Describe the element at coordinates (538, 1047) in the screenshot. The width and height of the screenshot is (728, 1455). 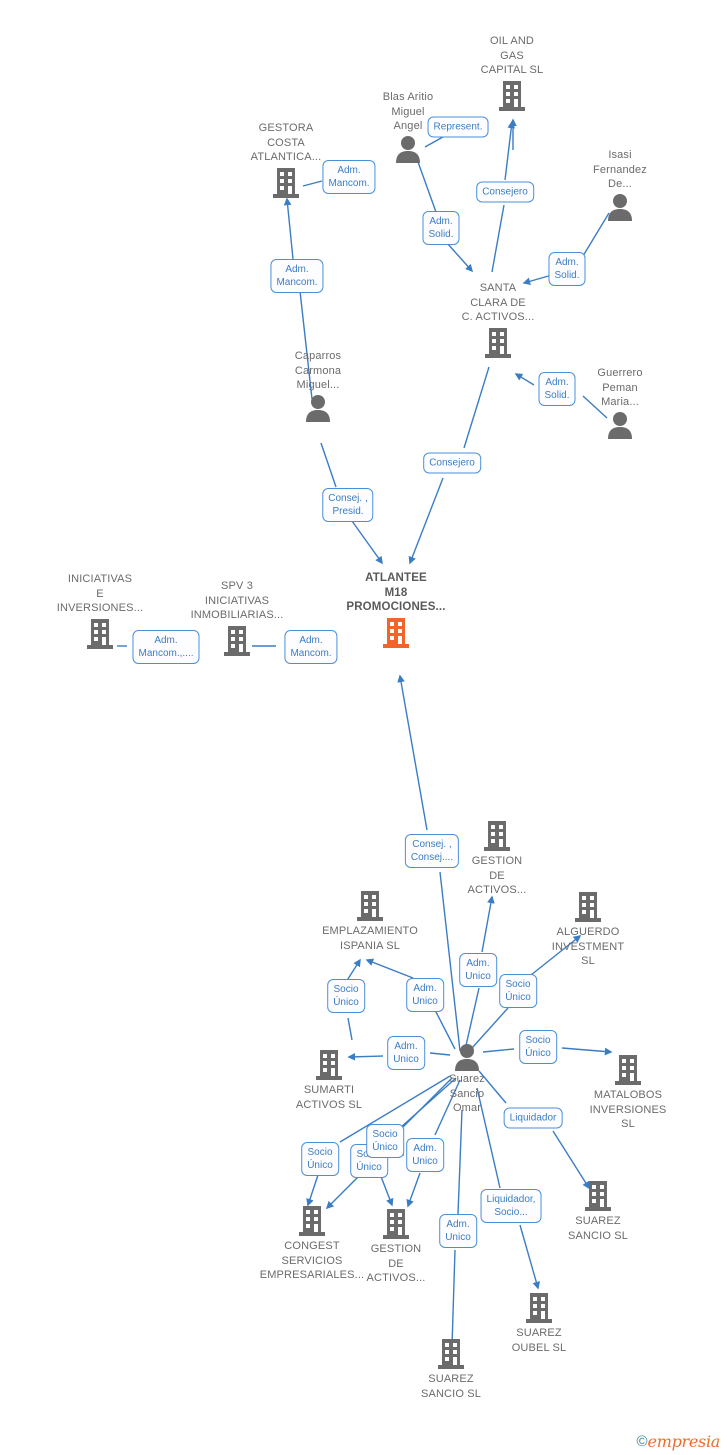
I see `edge-label-socio-unico-matalobos: Socio Único` at that location.